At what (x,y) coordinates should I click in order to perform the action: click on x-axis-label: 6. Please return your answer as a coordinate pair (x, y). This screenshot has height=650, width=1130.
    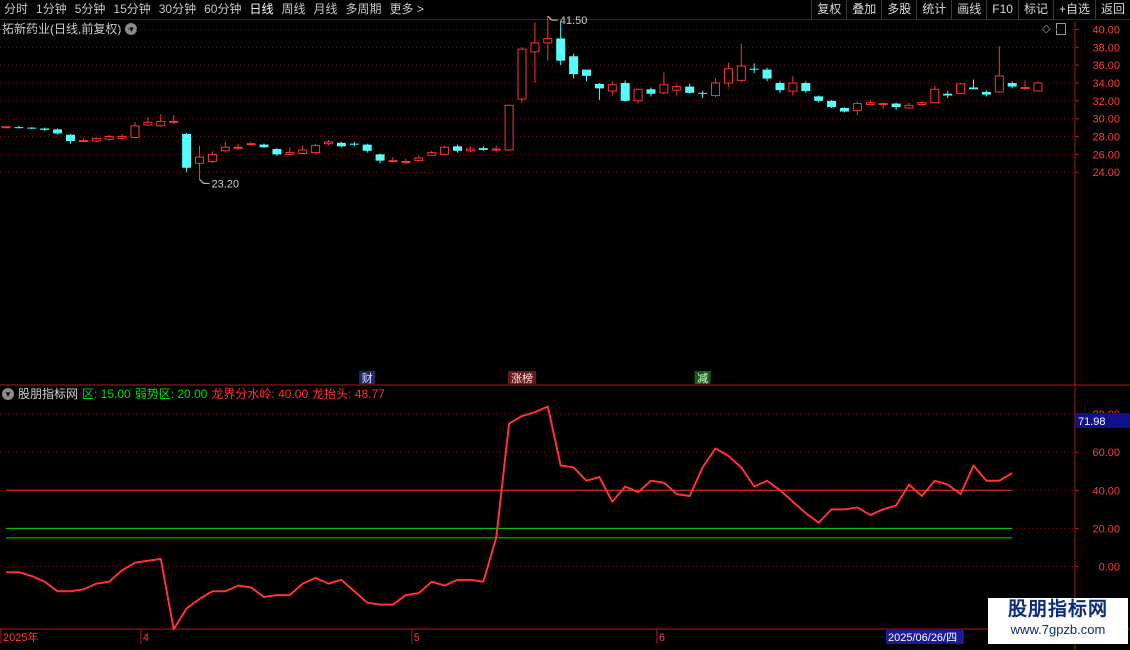
    Looking at the image, I should click on (662, 638).